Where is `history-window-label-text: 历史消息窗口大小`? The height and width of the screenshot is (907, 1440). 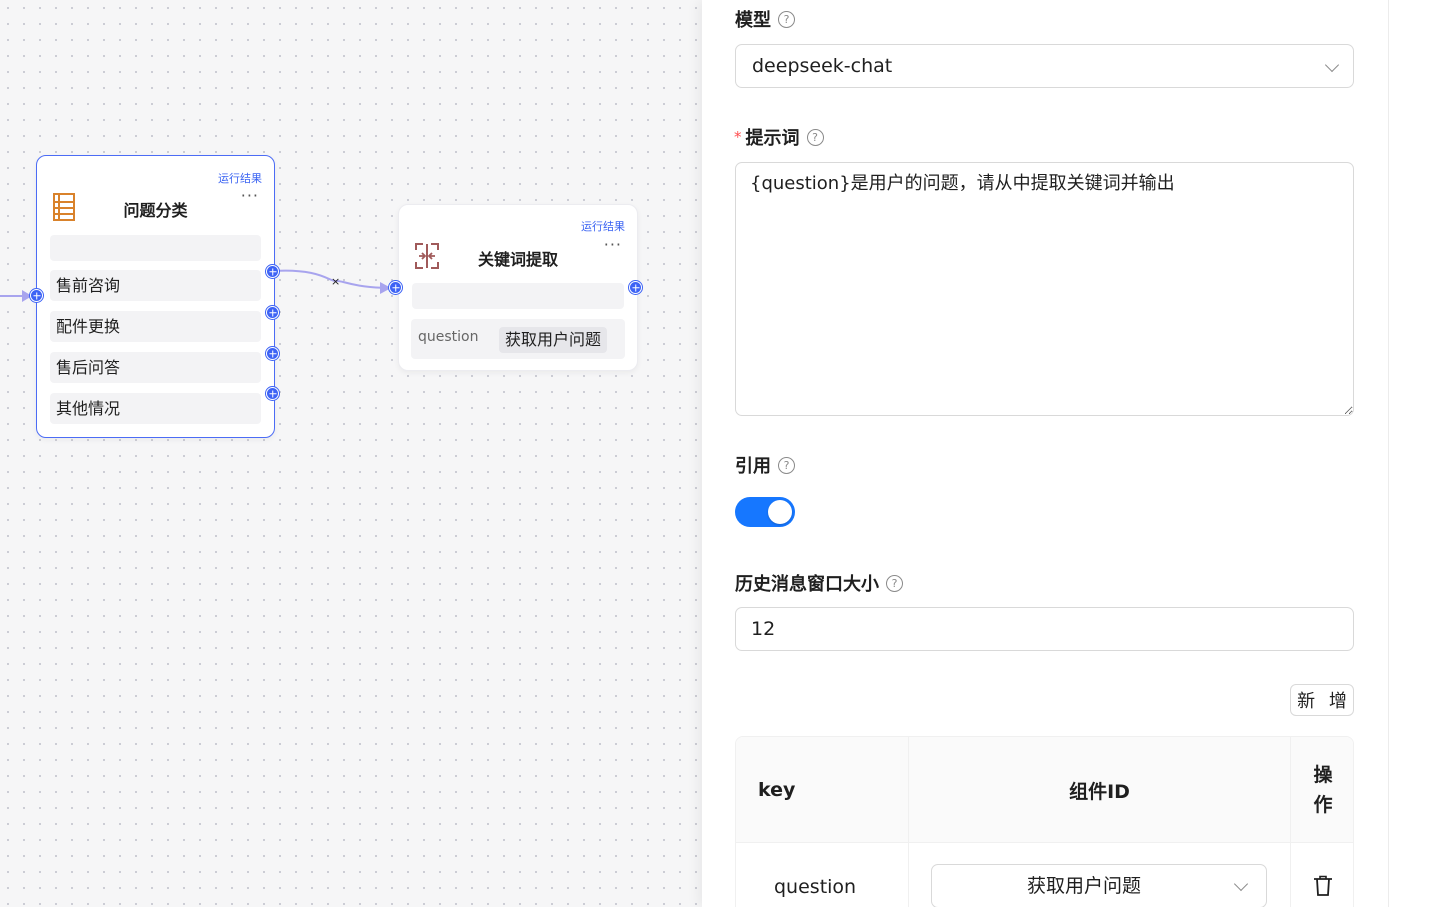 history-window-label-text: 历史消息窗口大小 is located at coordinates (807, 584).